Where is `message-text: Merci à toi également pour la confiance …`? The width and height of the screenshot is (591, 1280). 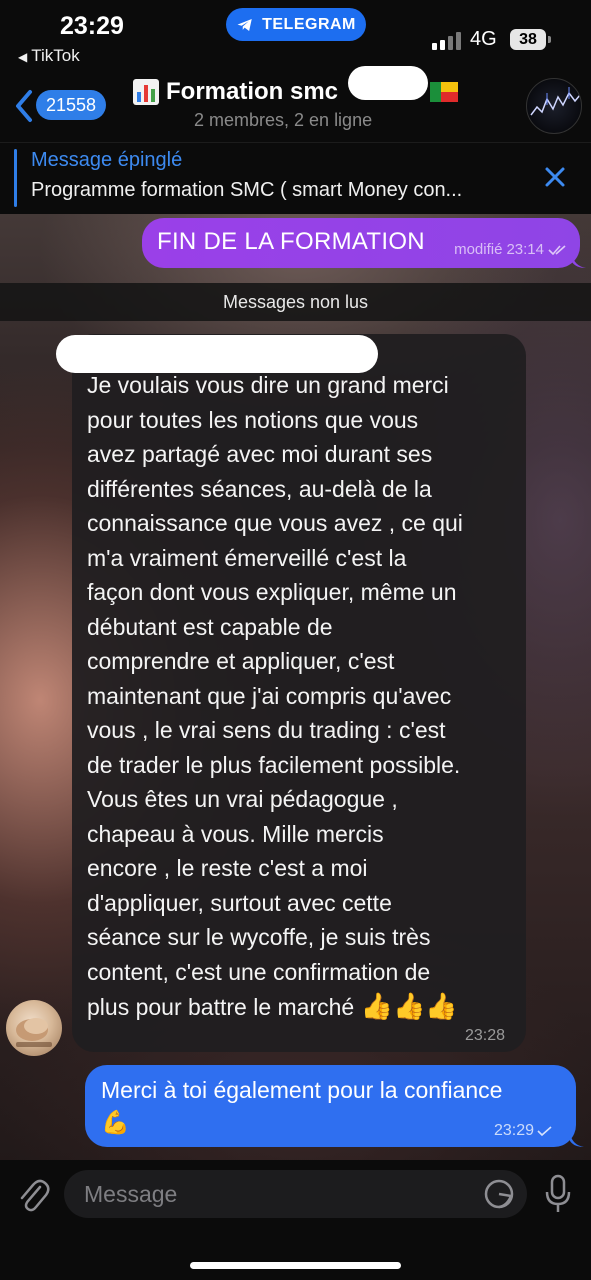 message-text: Merci à toi également pour la confiance … is located at coordinates (301, 1106).